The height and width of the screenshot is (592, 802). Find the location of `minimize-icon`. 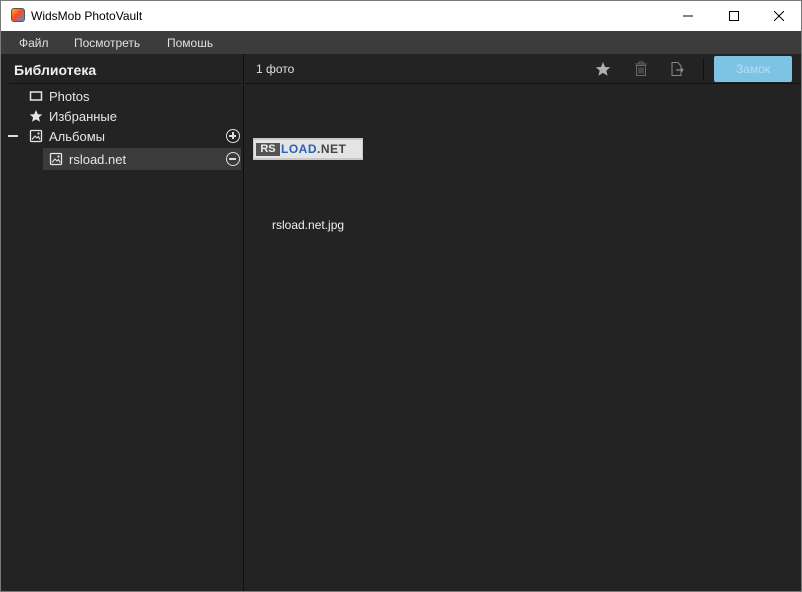

minimize-icon is located at coordinates (688, 16).